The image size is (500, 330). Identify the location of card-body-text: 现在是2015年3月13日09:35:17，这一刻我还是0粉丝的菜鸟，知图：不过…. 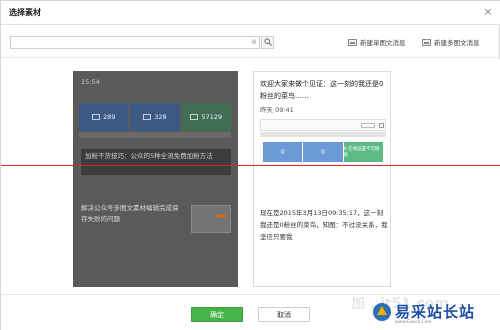
(324, 225).